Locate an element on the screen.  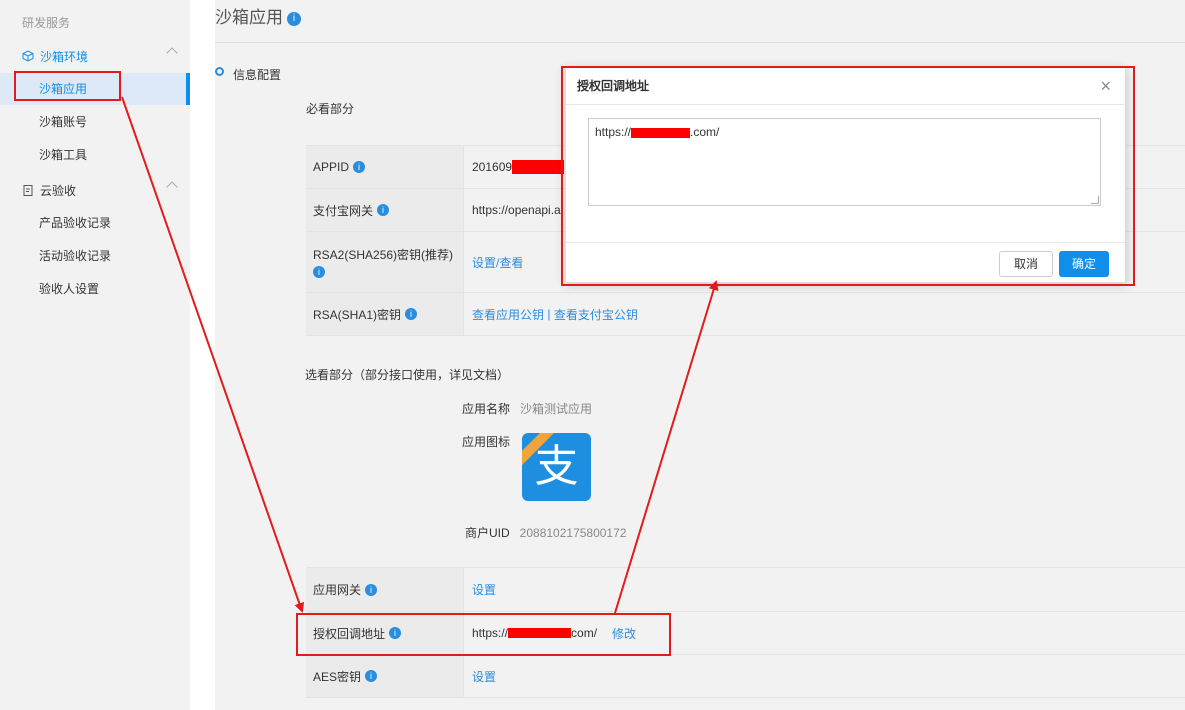
view-alipay-public-key-link: 查看支付宝公钥 is located at coordinates (596, 314).